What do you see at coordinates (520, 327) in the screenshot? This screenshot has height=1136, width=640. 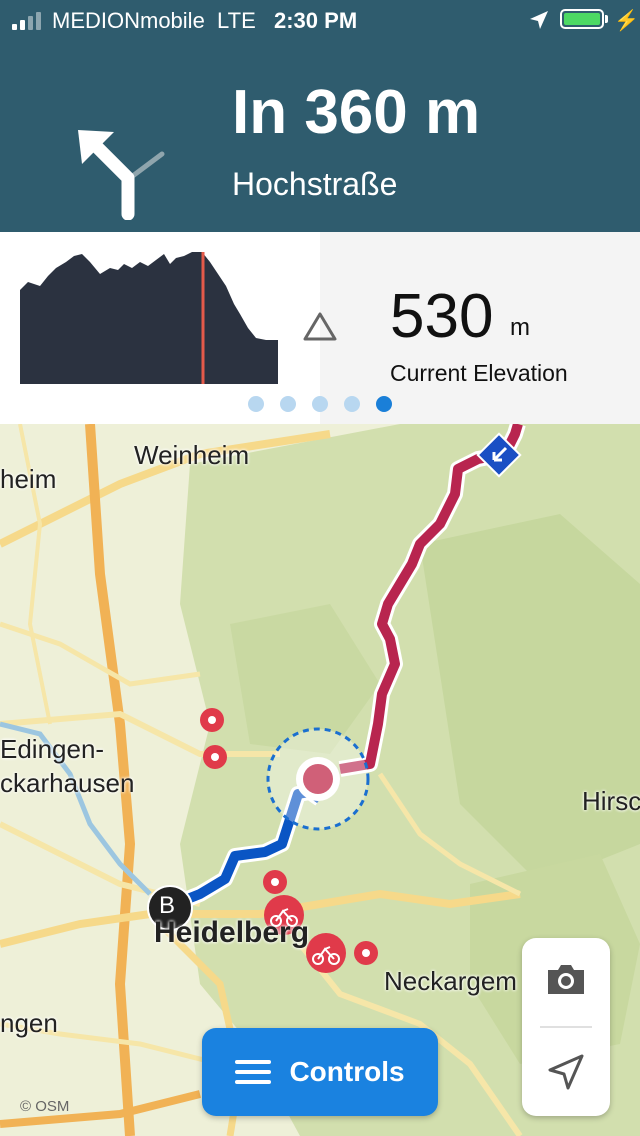 I see `elevation-unit: m` at bounding box center [520, 327].